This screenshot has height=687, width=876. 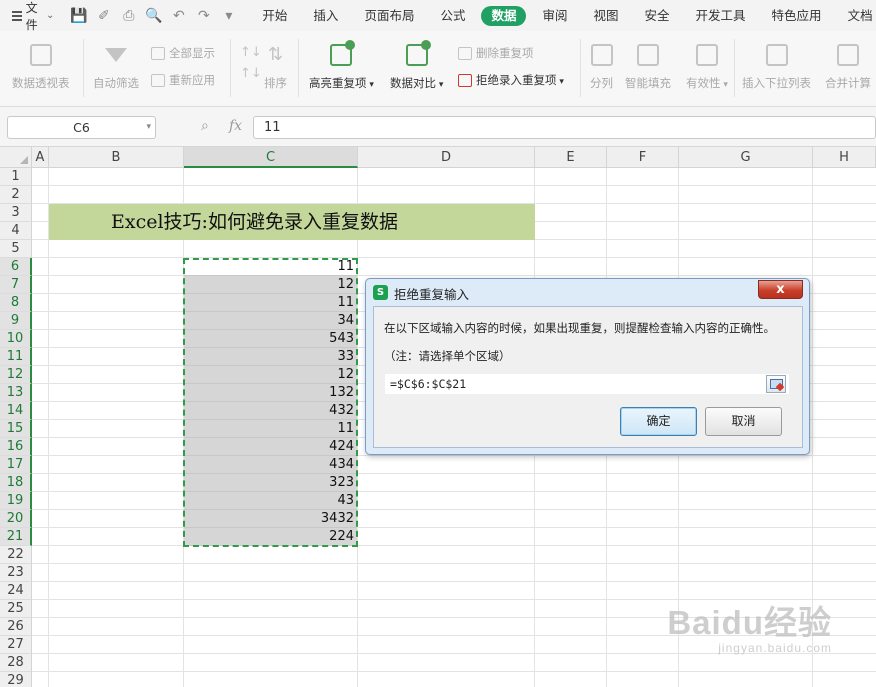 I want to click on cell-c8: 11, so click(x=270, y=303).